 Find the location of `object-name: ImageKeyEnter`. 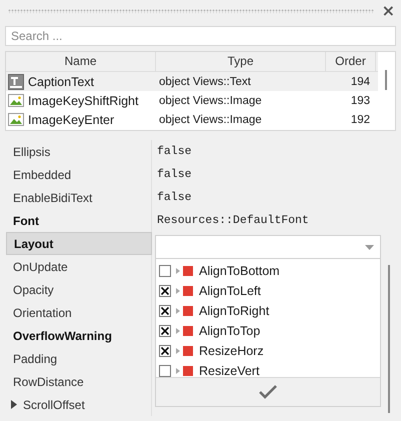

object-name: ImageKeyEnter is located at coordinates (71, 119).